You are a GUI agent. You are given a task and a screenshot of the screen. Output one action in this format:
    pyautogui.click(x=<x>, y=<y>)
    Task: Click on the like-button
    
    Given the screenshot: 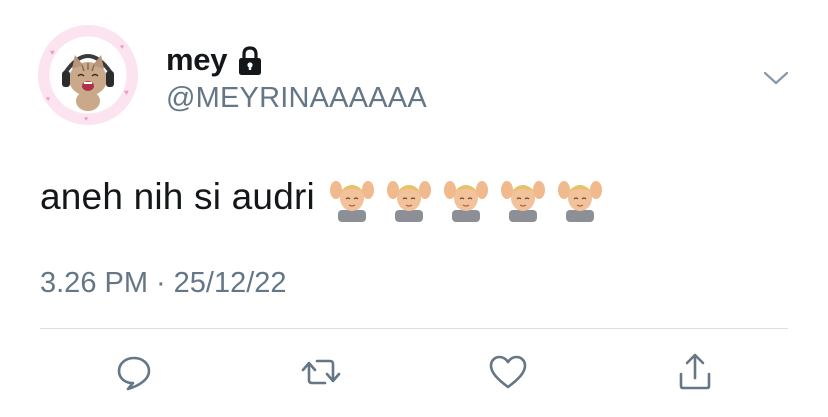 What is the action you would take?
    pyautogui.click(x=508, y=372)
    